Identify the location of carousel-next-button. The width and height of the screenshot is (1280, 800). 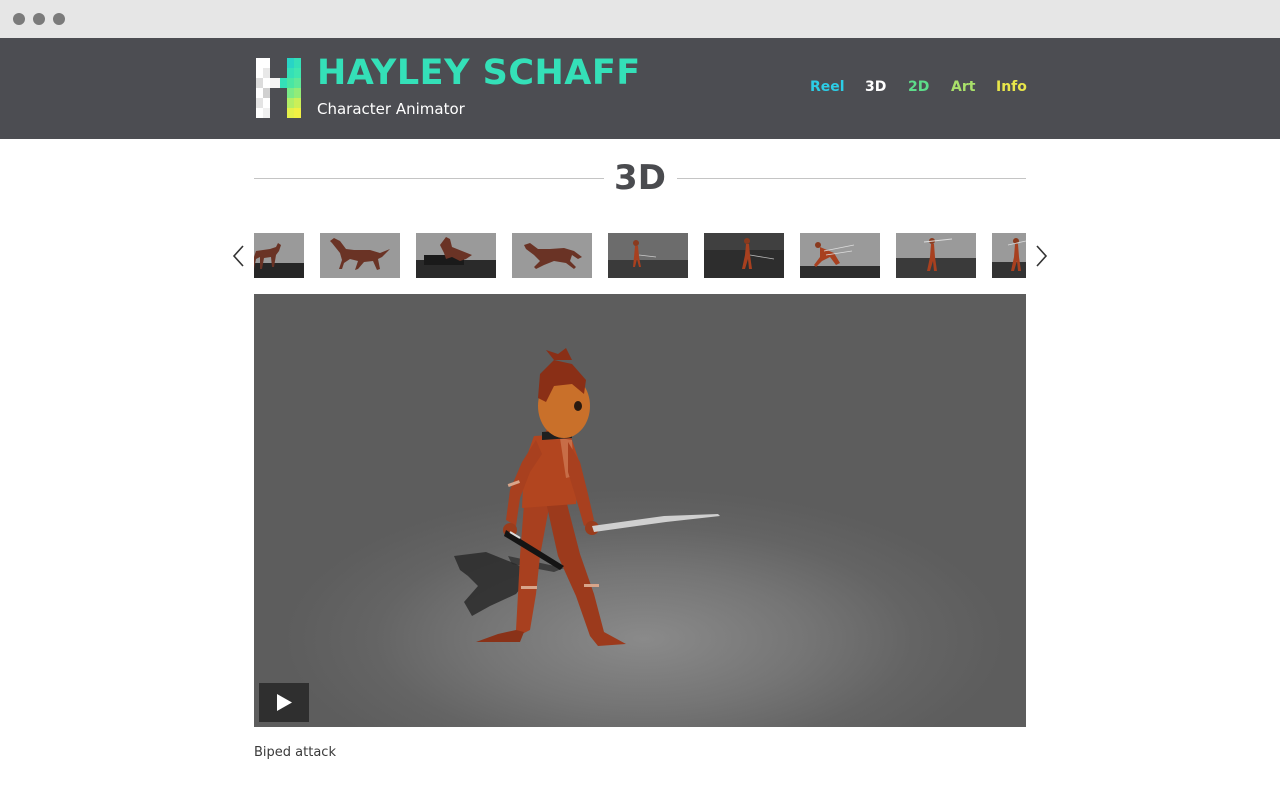
(1041, 256).